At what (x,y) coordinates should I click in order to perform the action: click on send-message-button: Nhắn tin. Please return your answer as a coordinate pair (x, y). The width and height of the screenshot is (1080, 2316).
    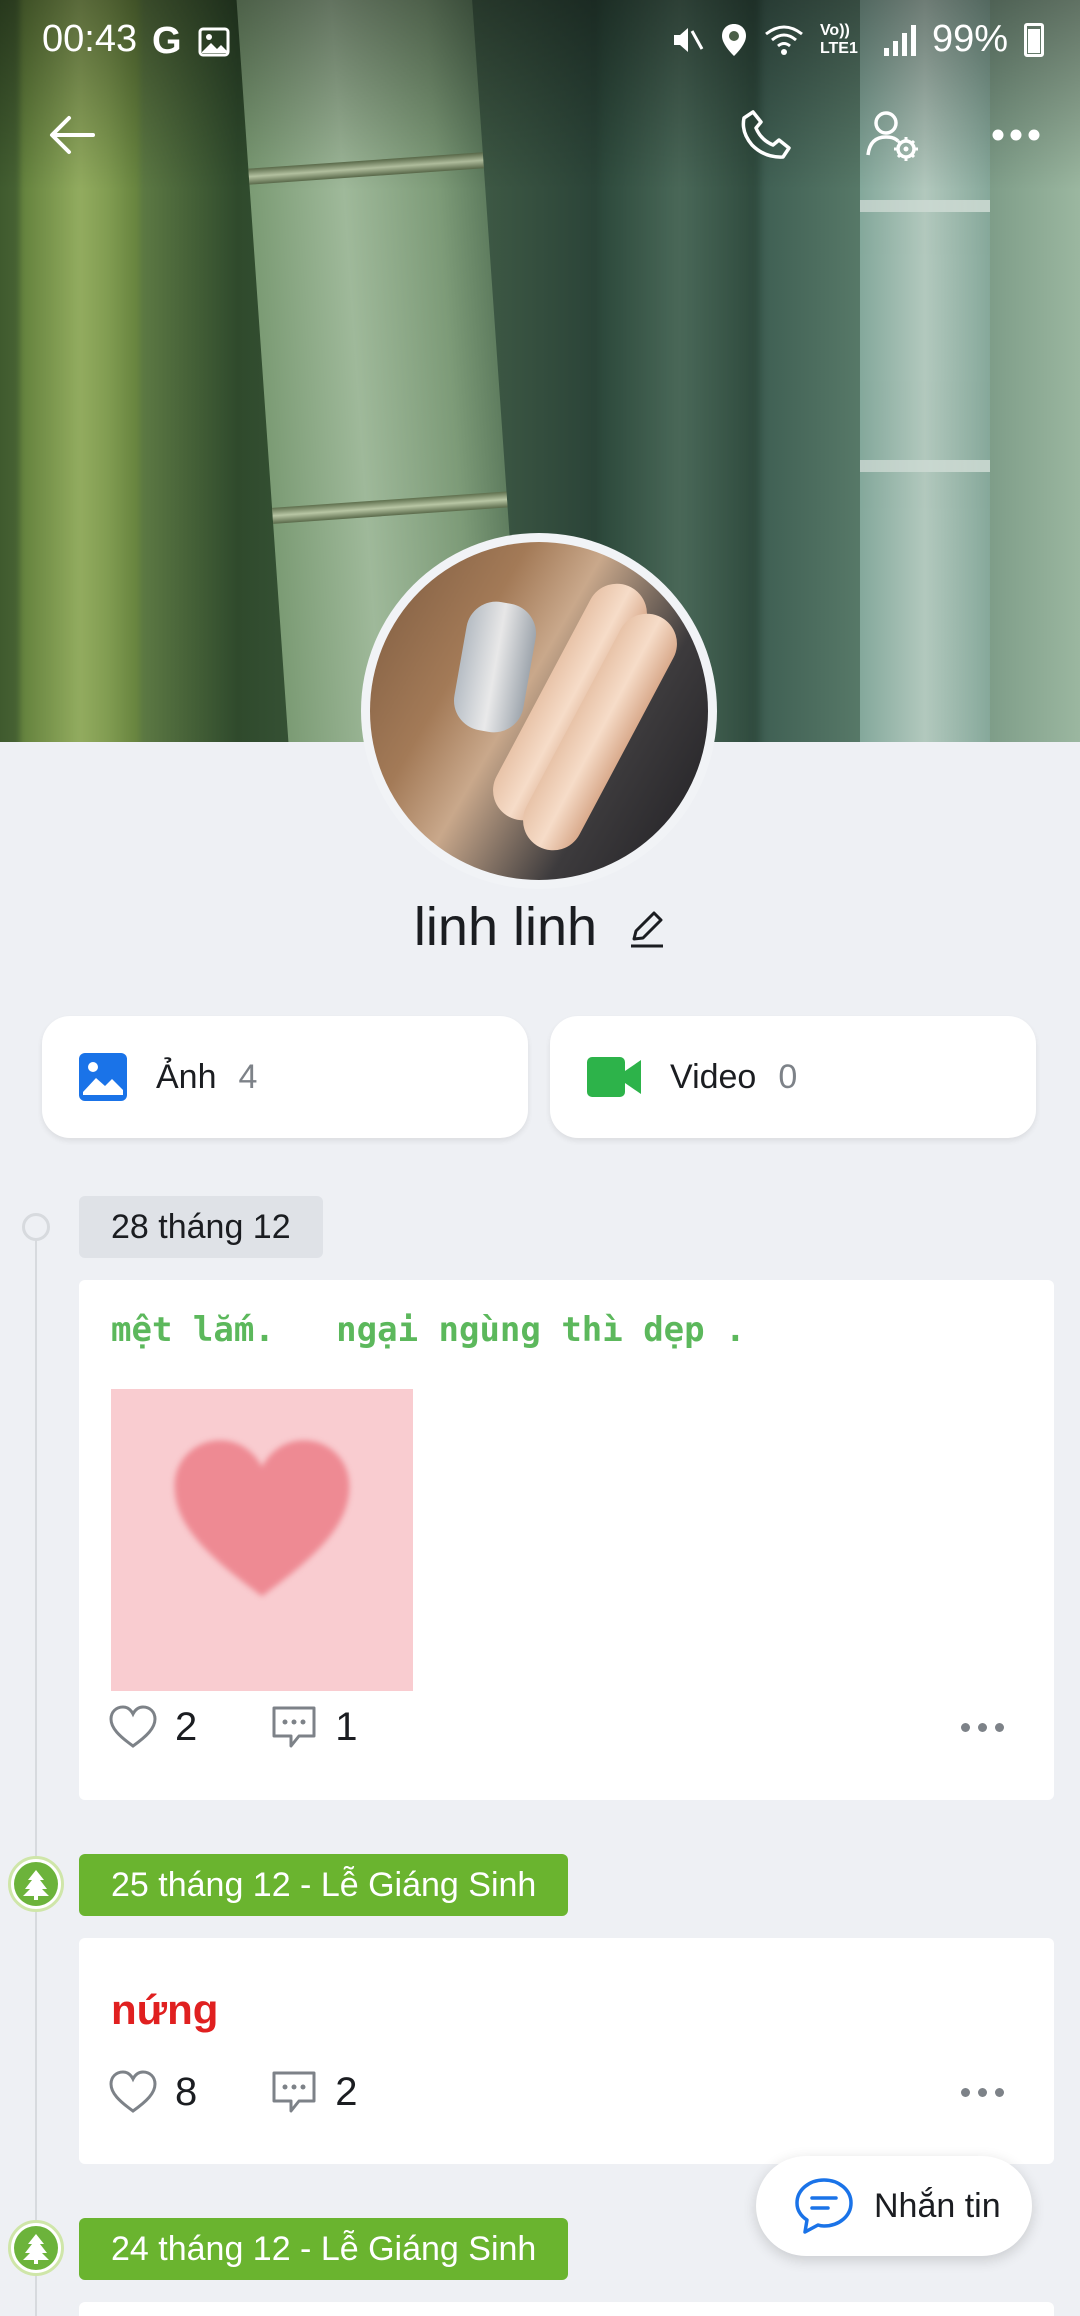
    Looking at the image, I should click on (894, 2206).